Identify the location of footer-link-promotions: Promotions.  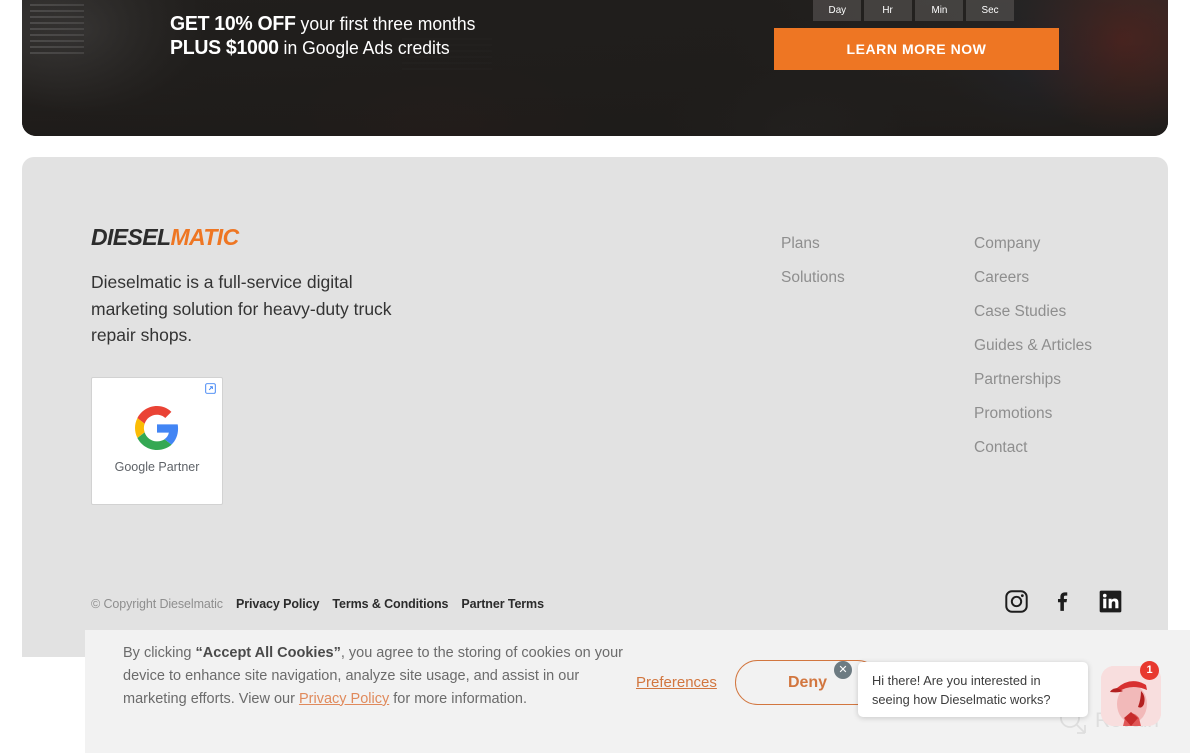
(1033, 414).